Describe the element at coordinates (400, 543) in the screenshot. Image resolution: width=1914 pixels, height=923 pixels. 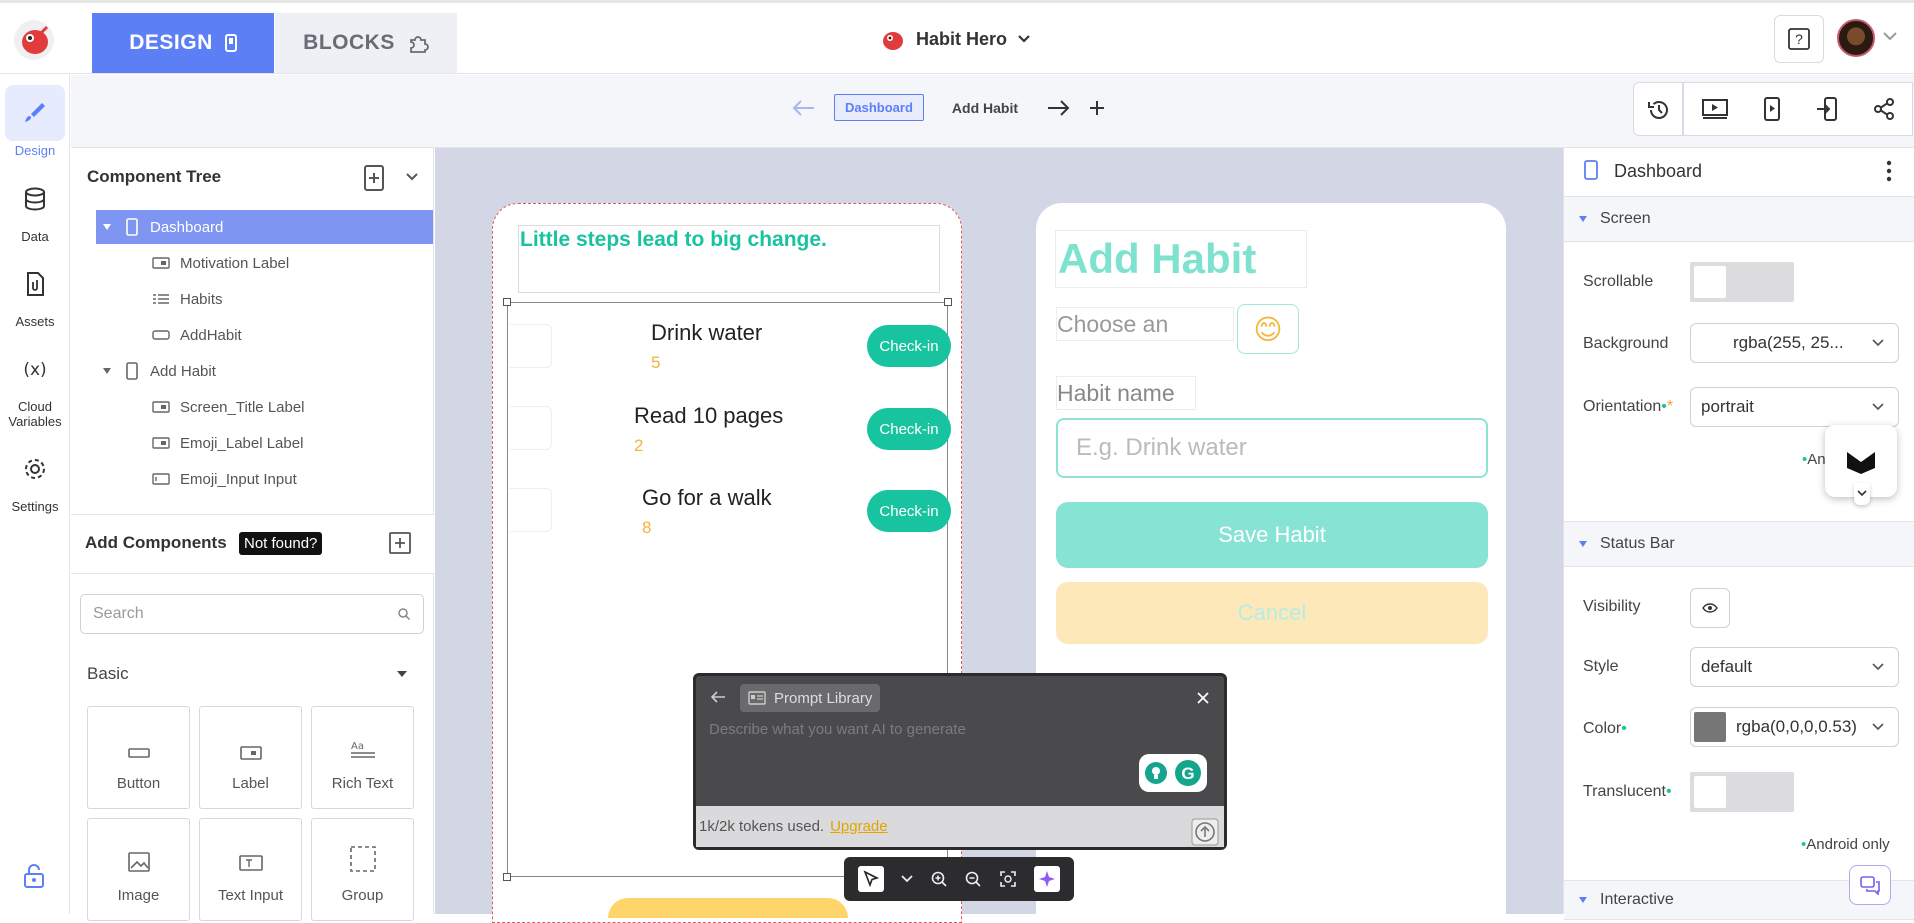
I see `add-square-icon` at that location.